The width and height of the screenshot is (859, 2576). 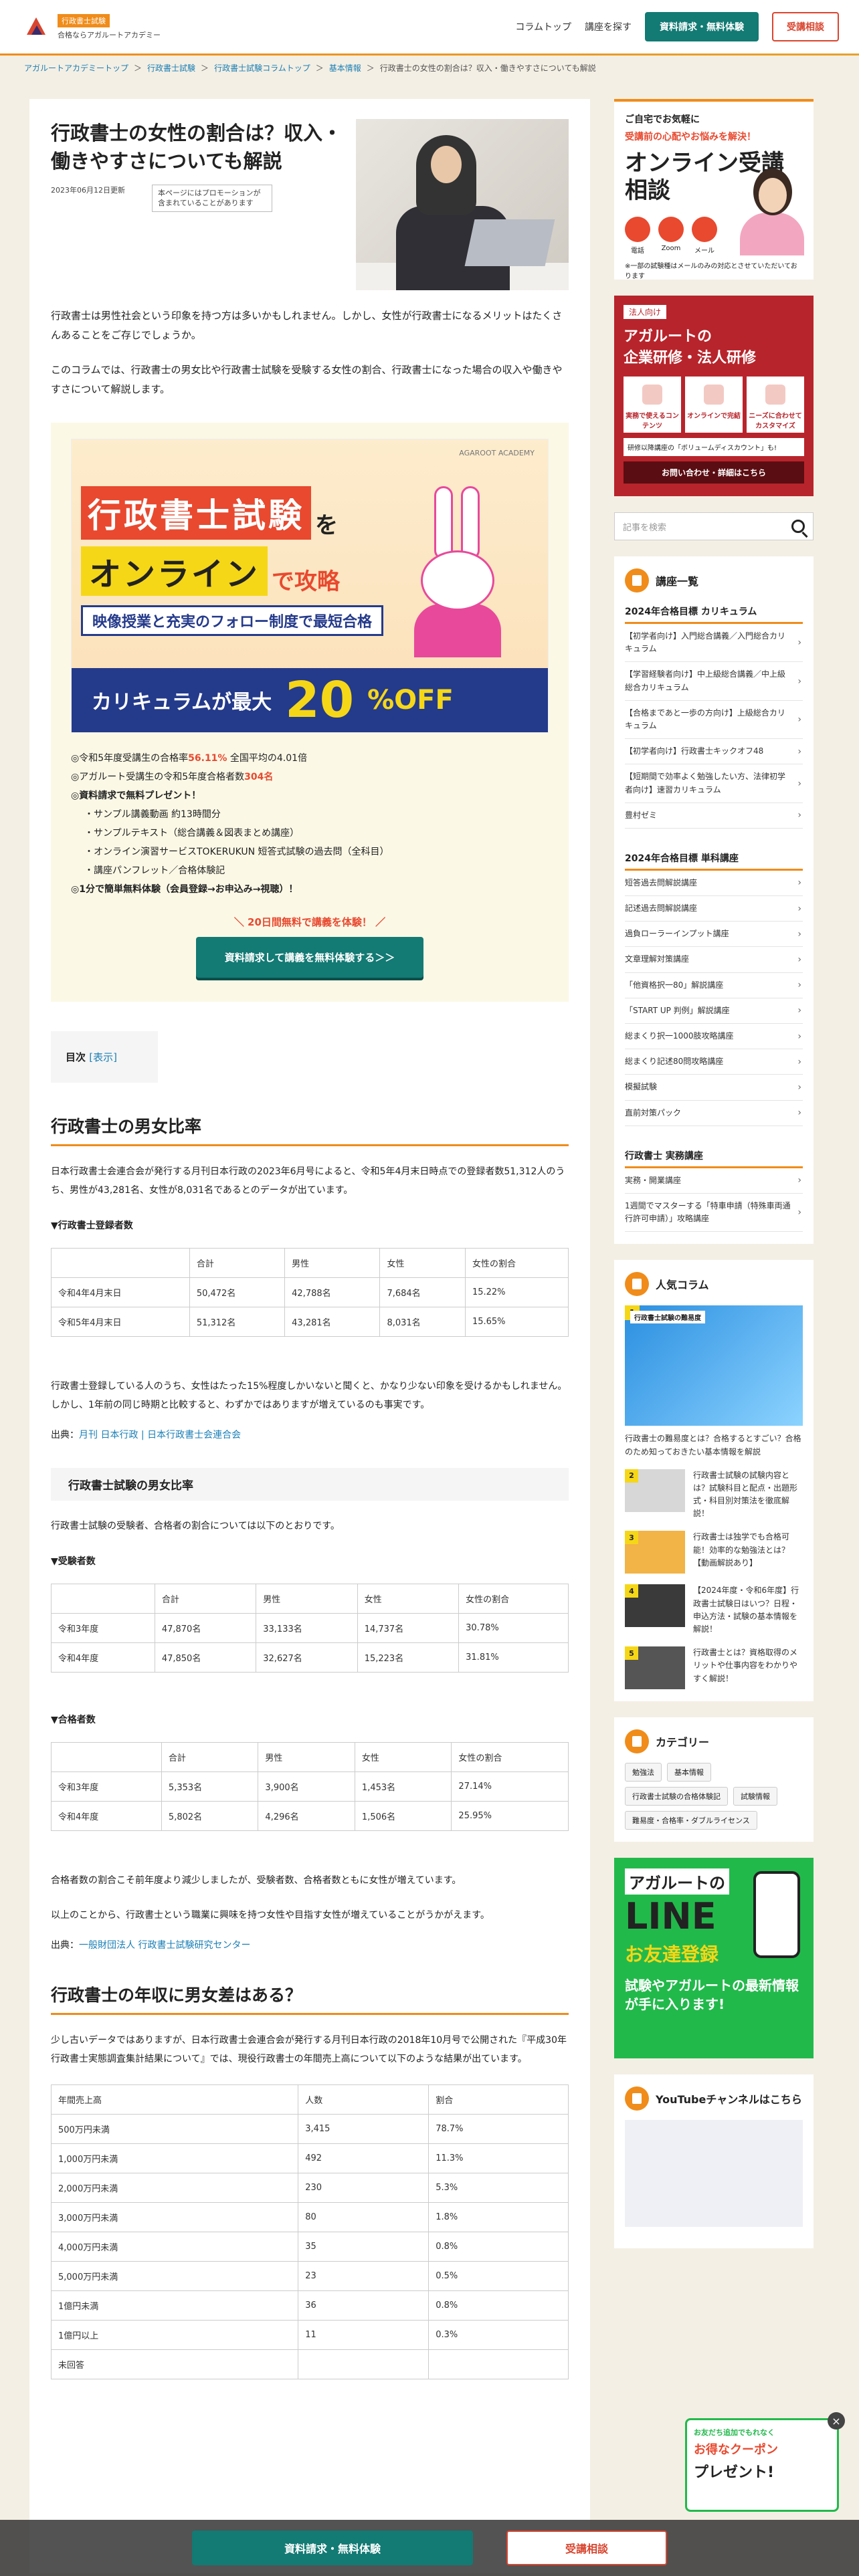 I want to click on course-link: 「他資格択一80」解説講座, so click(x=714, y=986).